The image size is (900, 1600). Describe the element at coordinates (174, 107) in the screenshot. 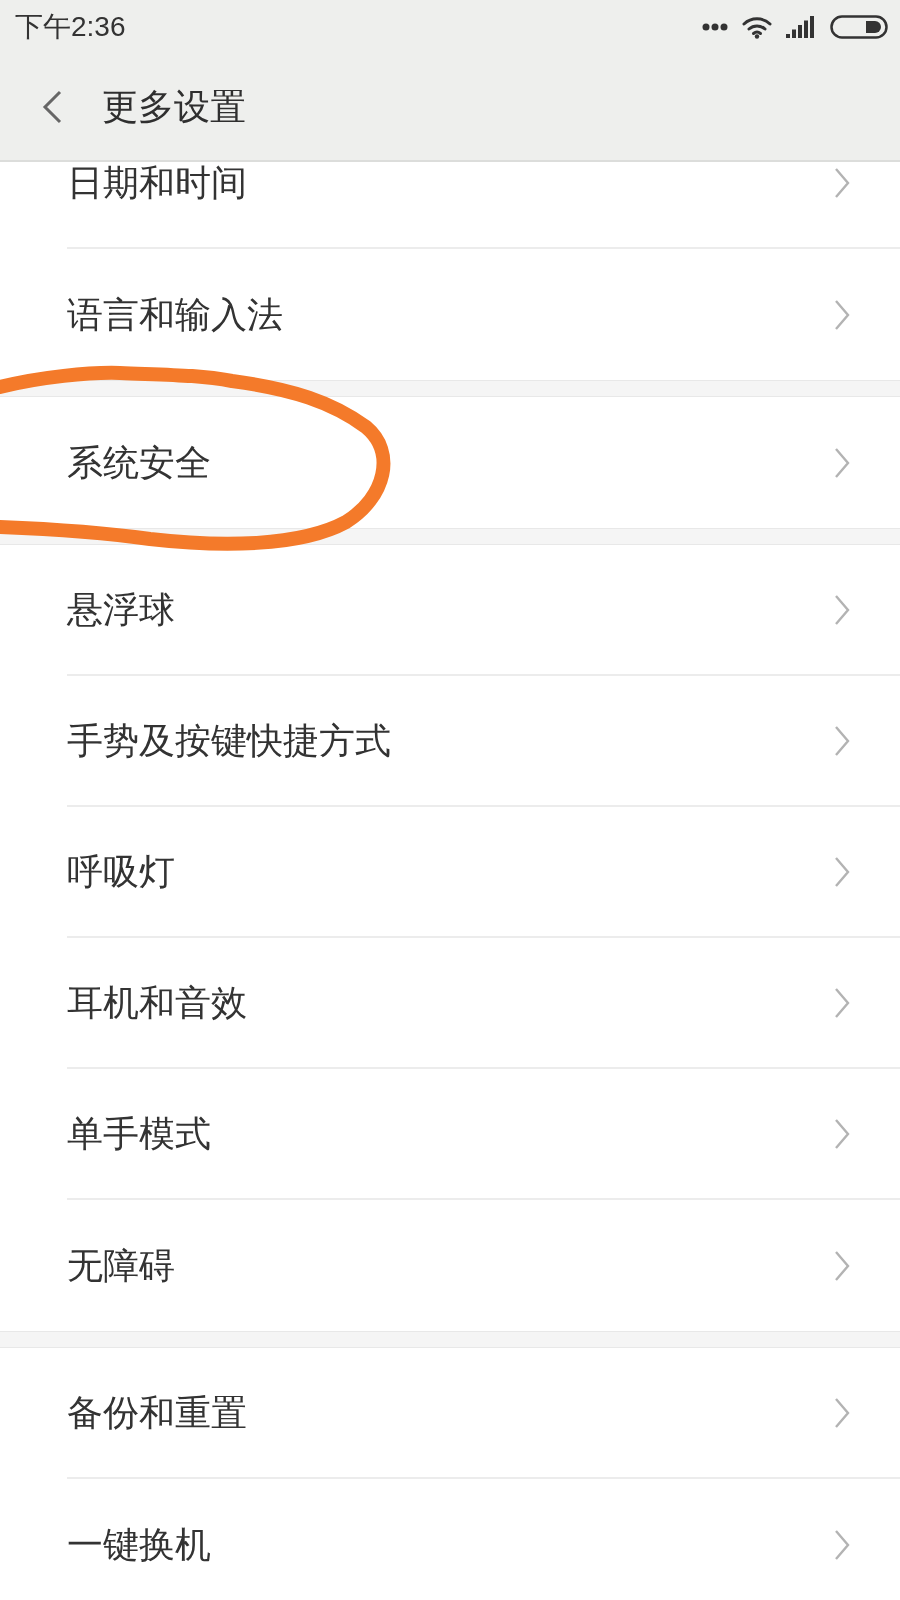

I see `page-title: 更多设置` at that location.